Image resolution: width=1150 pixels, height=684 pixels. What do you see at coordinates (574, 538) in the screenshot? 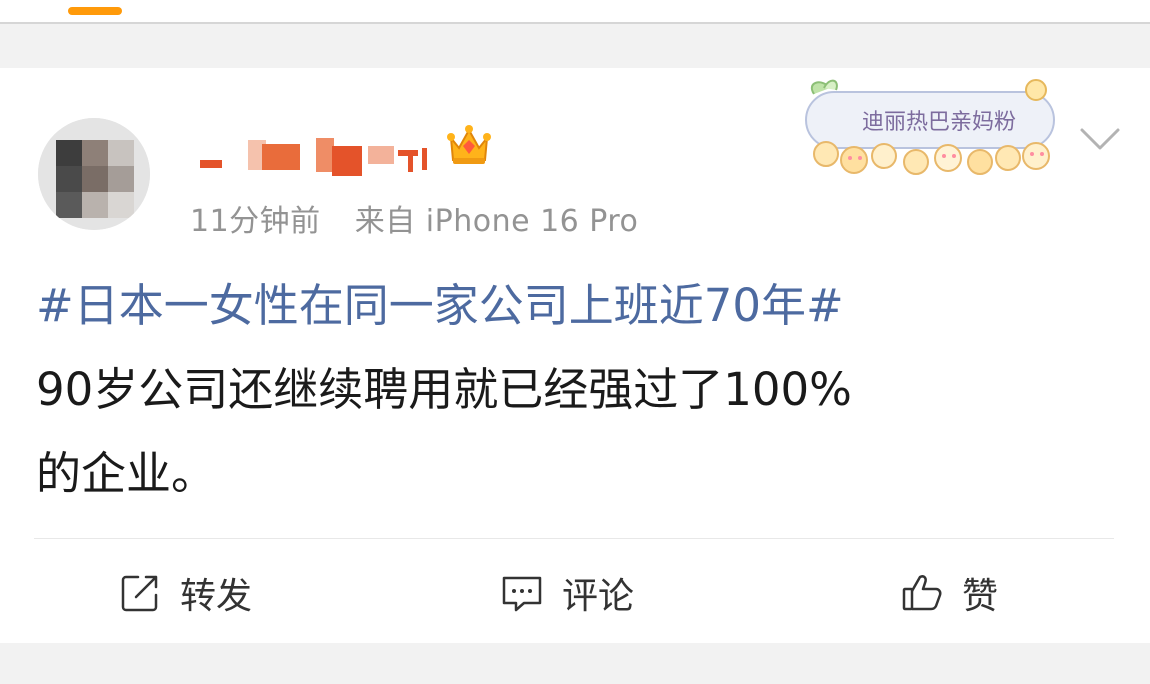
I see `divider` at bounding box center [574, 538].